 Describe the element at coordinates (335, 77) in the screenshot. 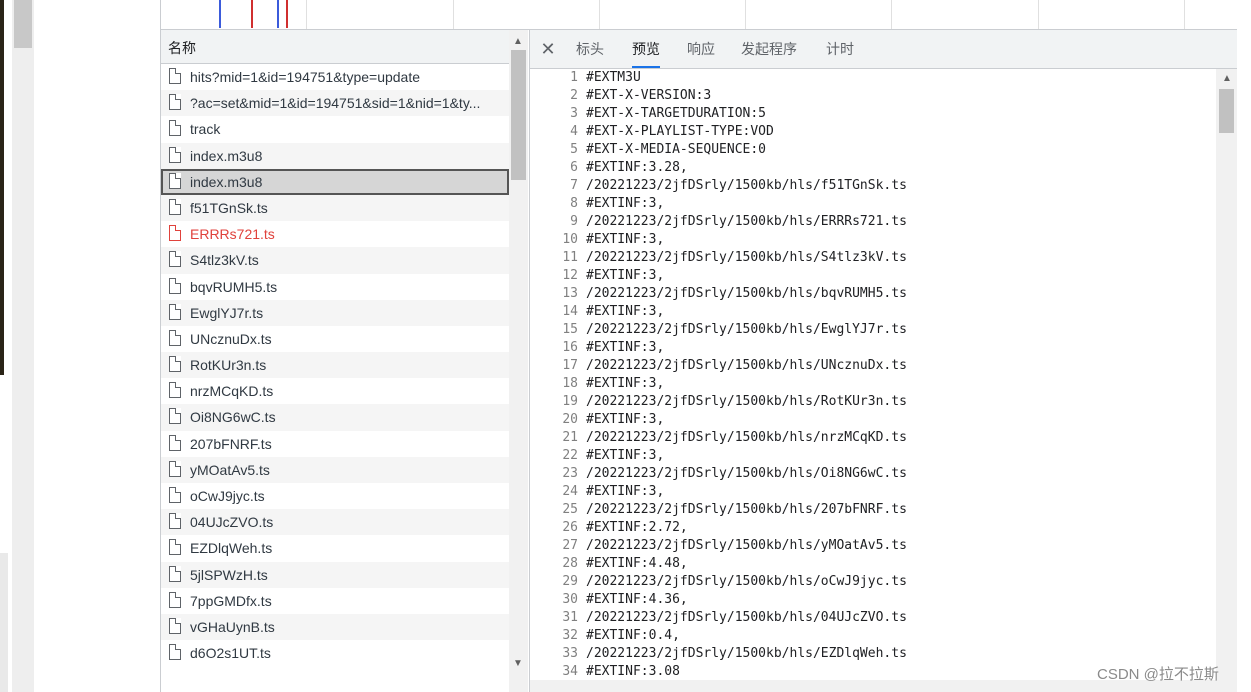

I see `request-row: hits?mid=1&id=194751&type=update` at that location.